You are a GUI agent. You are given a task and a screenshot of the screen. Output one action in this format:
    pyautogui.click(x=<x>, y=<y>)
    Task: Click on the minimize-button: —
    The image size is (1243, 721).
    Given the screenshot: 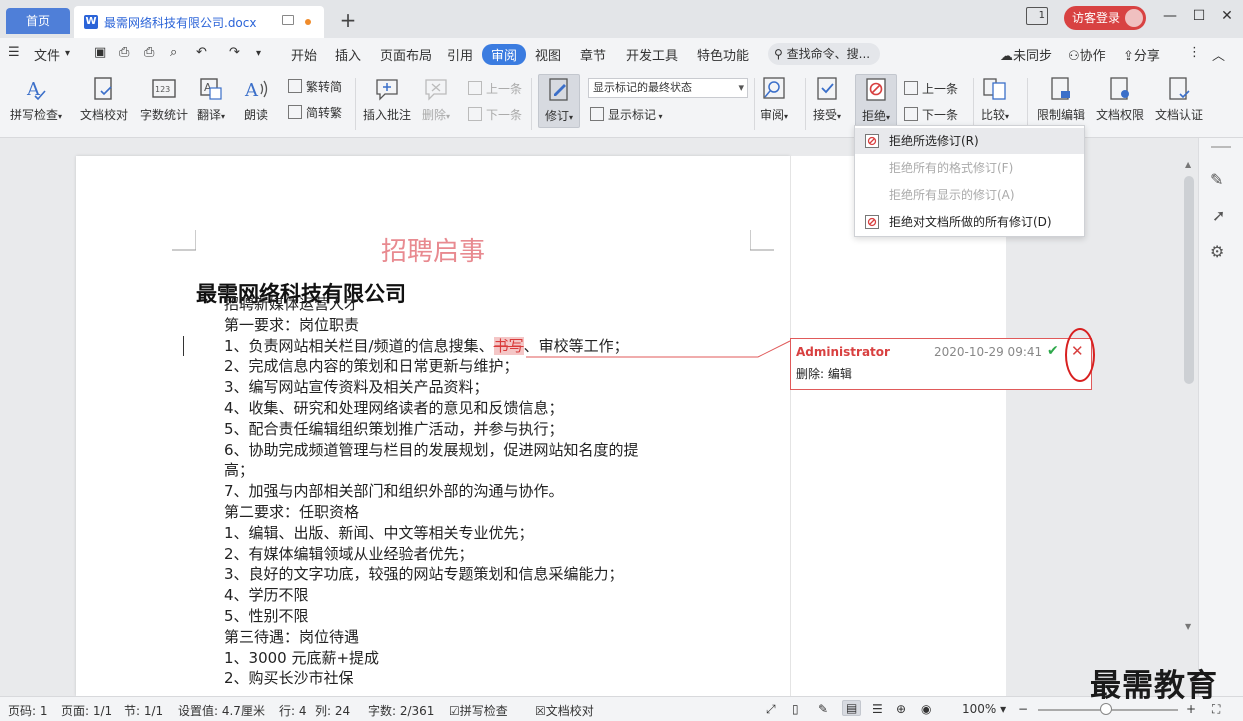 What is the action you would take?
    pyautogui.click(x=1170, y=16)
    